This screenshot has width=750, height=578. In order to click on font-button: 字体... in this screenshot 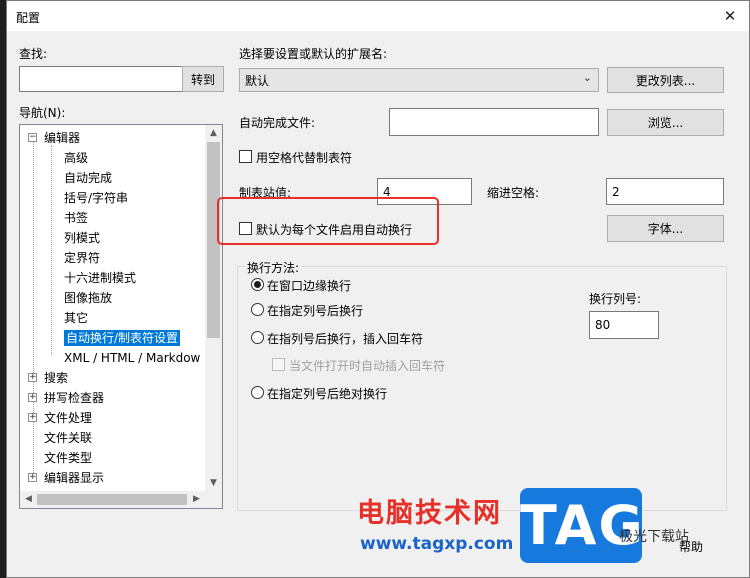, I will do `click(665, 228)`.